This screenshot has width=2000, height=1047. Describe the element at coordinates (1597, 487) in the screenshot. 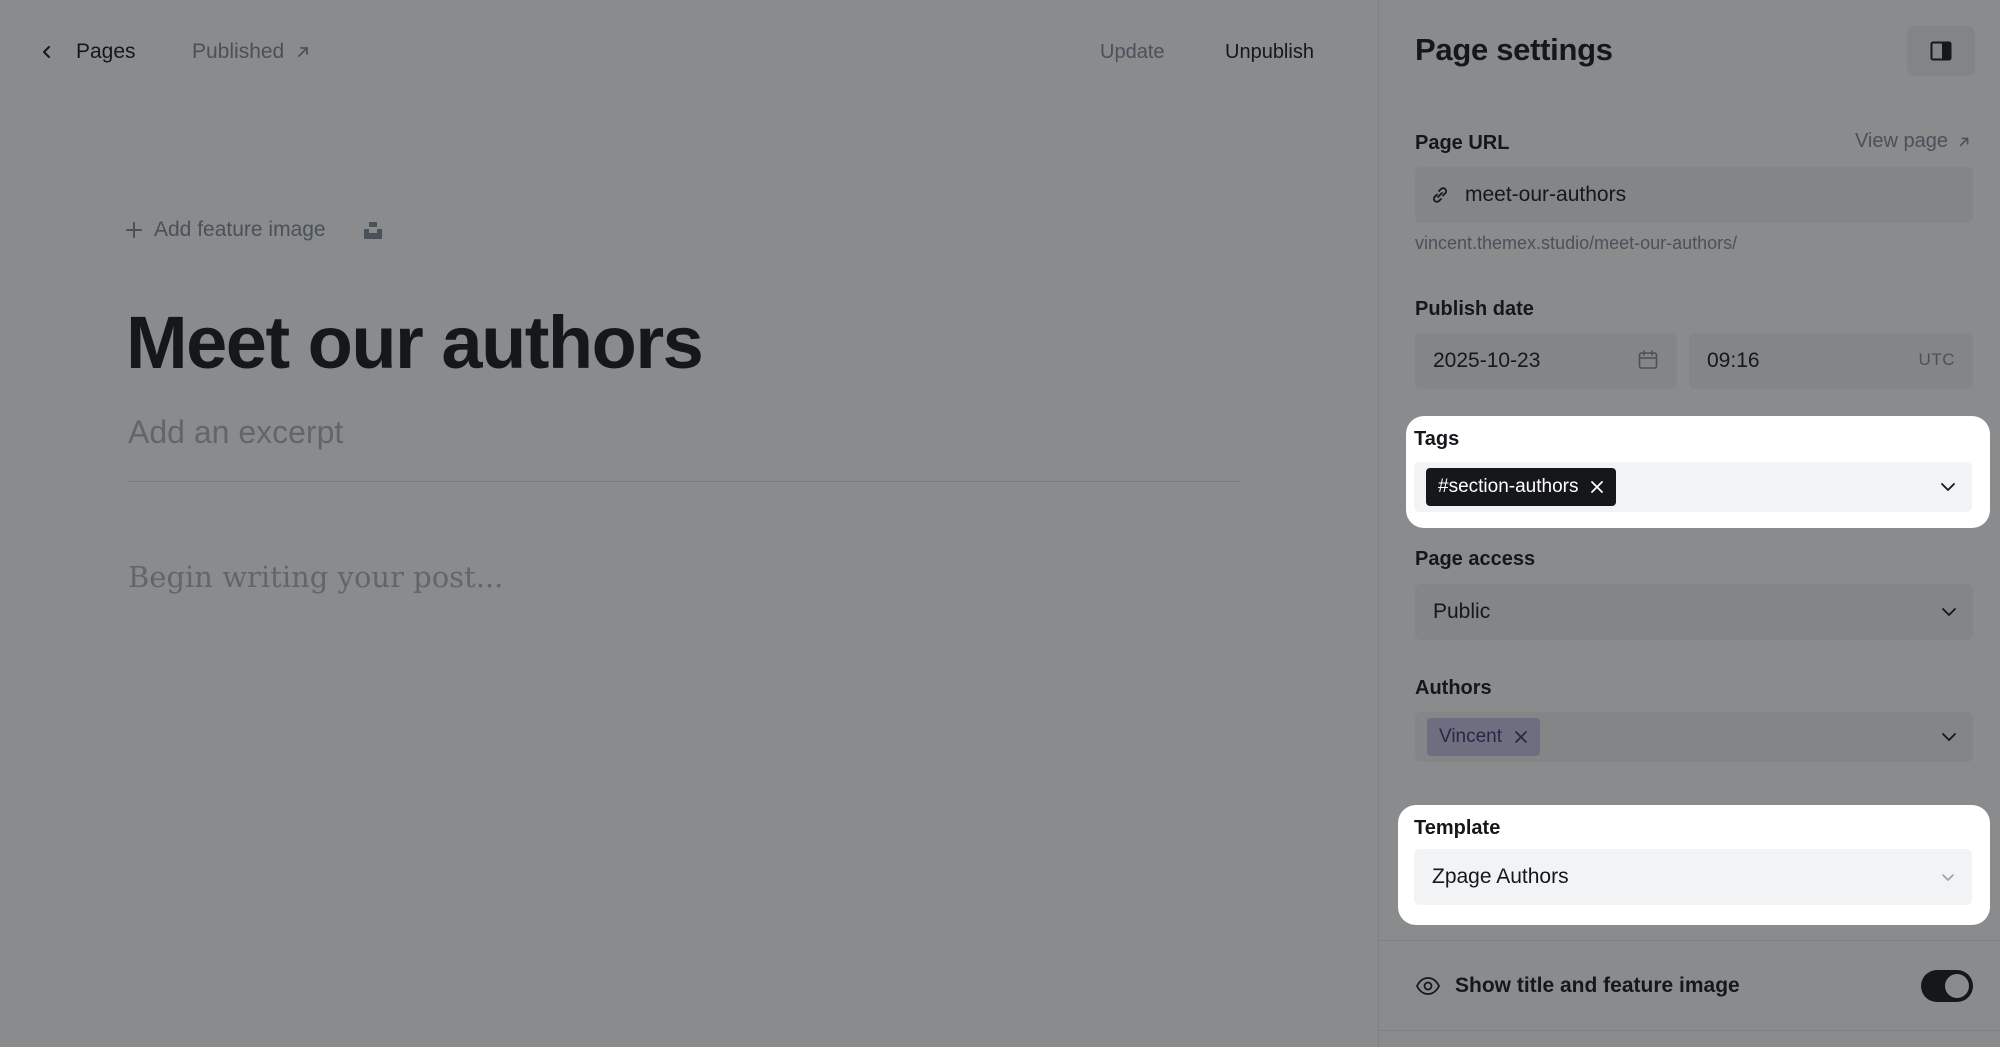

I see `remove-tag-icon` at that location.